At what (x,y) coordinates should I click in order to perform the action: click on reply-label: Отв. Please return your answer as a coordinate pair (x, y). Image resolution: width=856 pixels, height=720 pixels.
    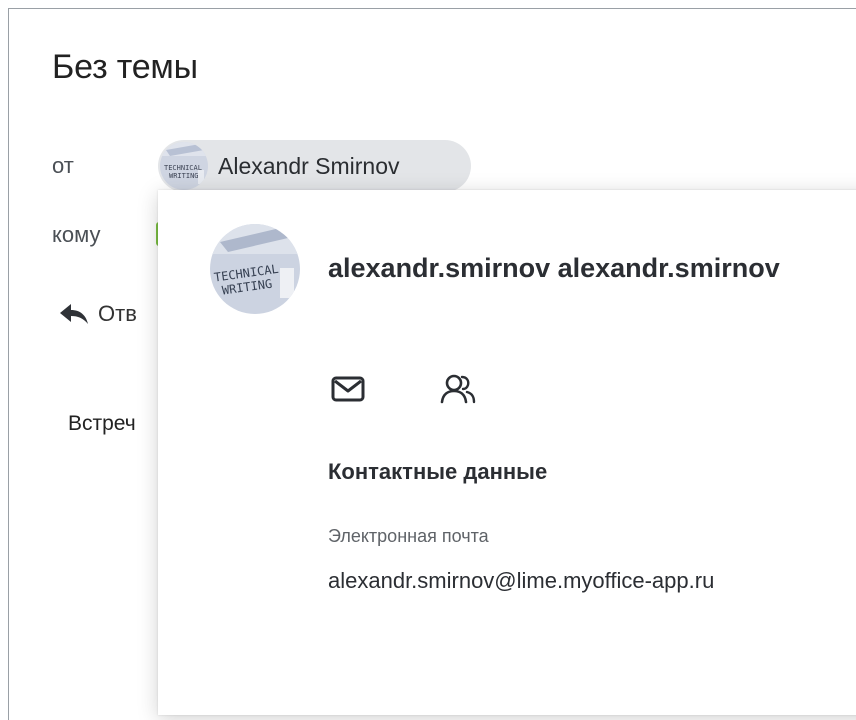
    Looking at the image, I should click on (117, 313).